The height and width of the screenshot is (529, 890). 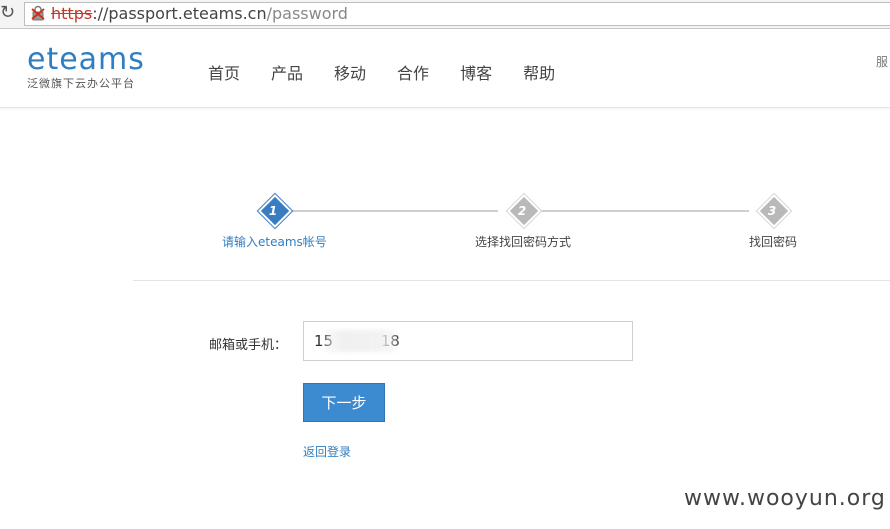 I want to click on logo-text: eteams, so click(x=86, y=59).